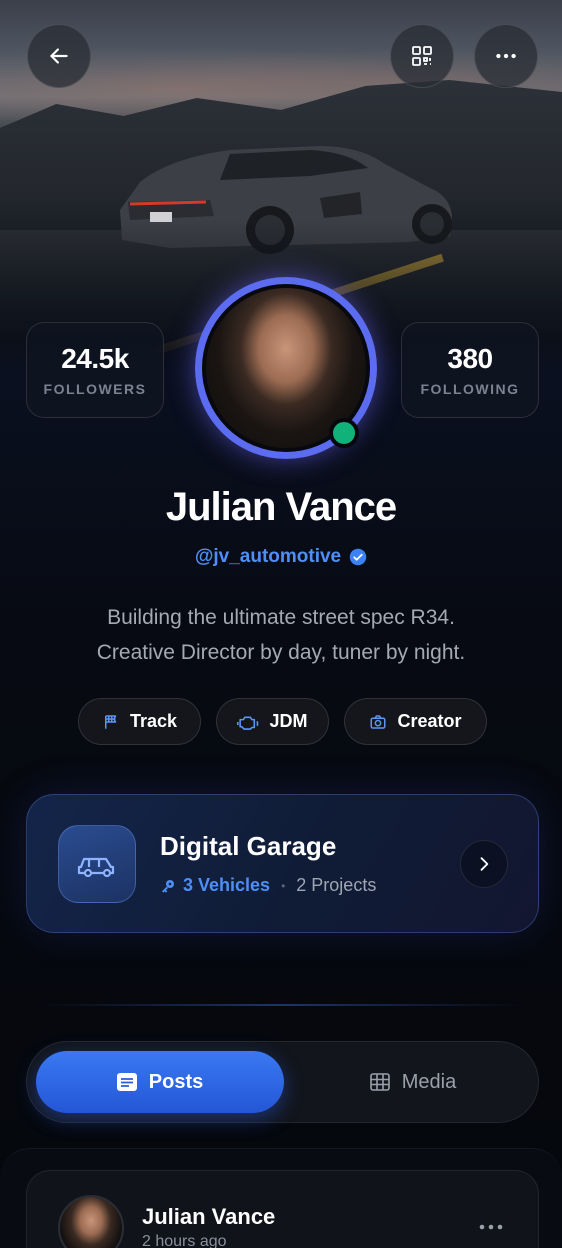 This screenshot has width=562, height=1248. I want to click on tab-media: Media, so click(413, 1082).